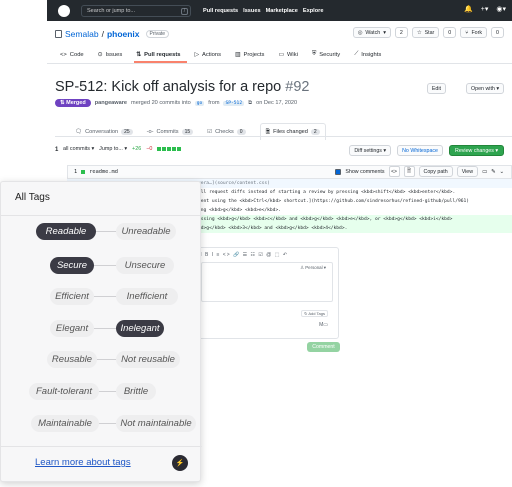  What do you see at coordinates (72, 265) in the screenshot?
I see `tag-secure: Secure` at bounding box center [72, 265].